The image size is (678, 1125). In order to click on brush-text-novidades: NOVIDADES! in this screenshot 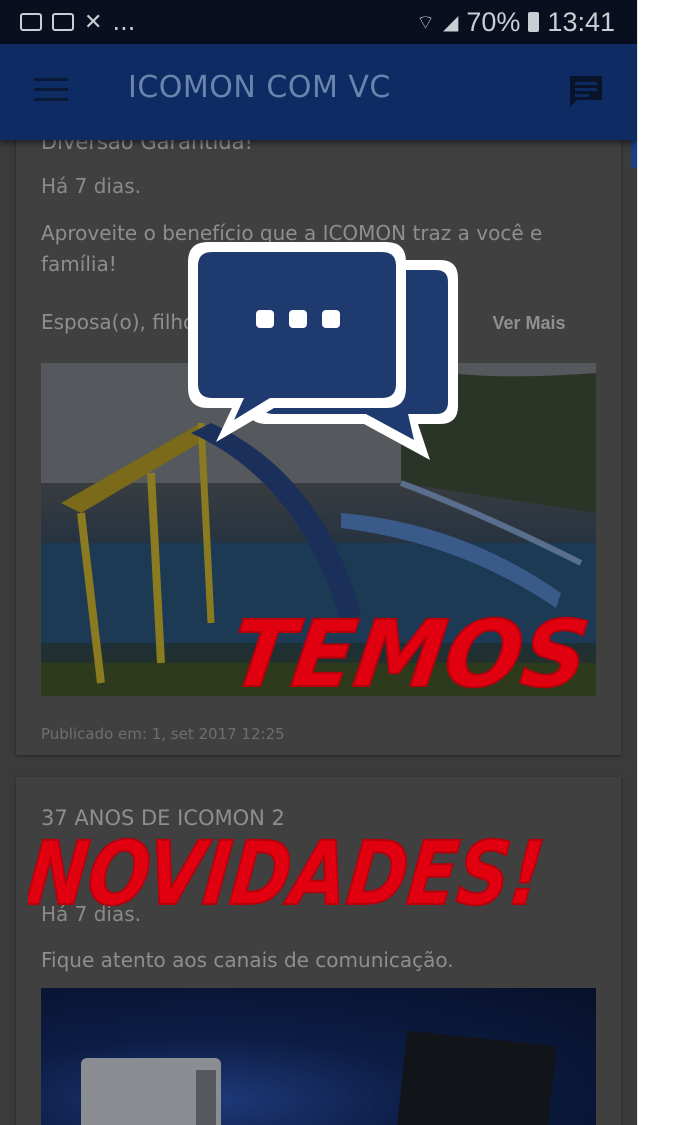, I will do `click(289, 870)`.